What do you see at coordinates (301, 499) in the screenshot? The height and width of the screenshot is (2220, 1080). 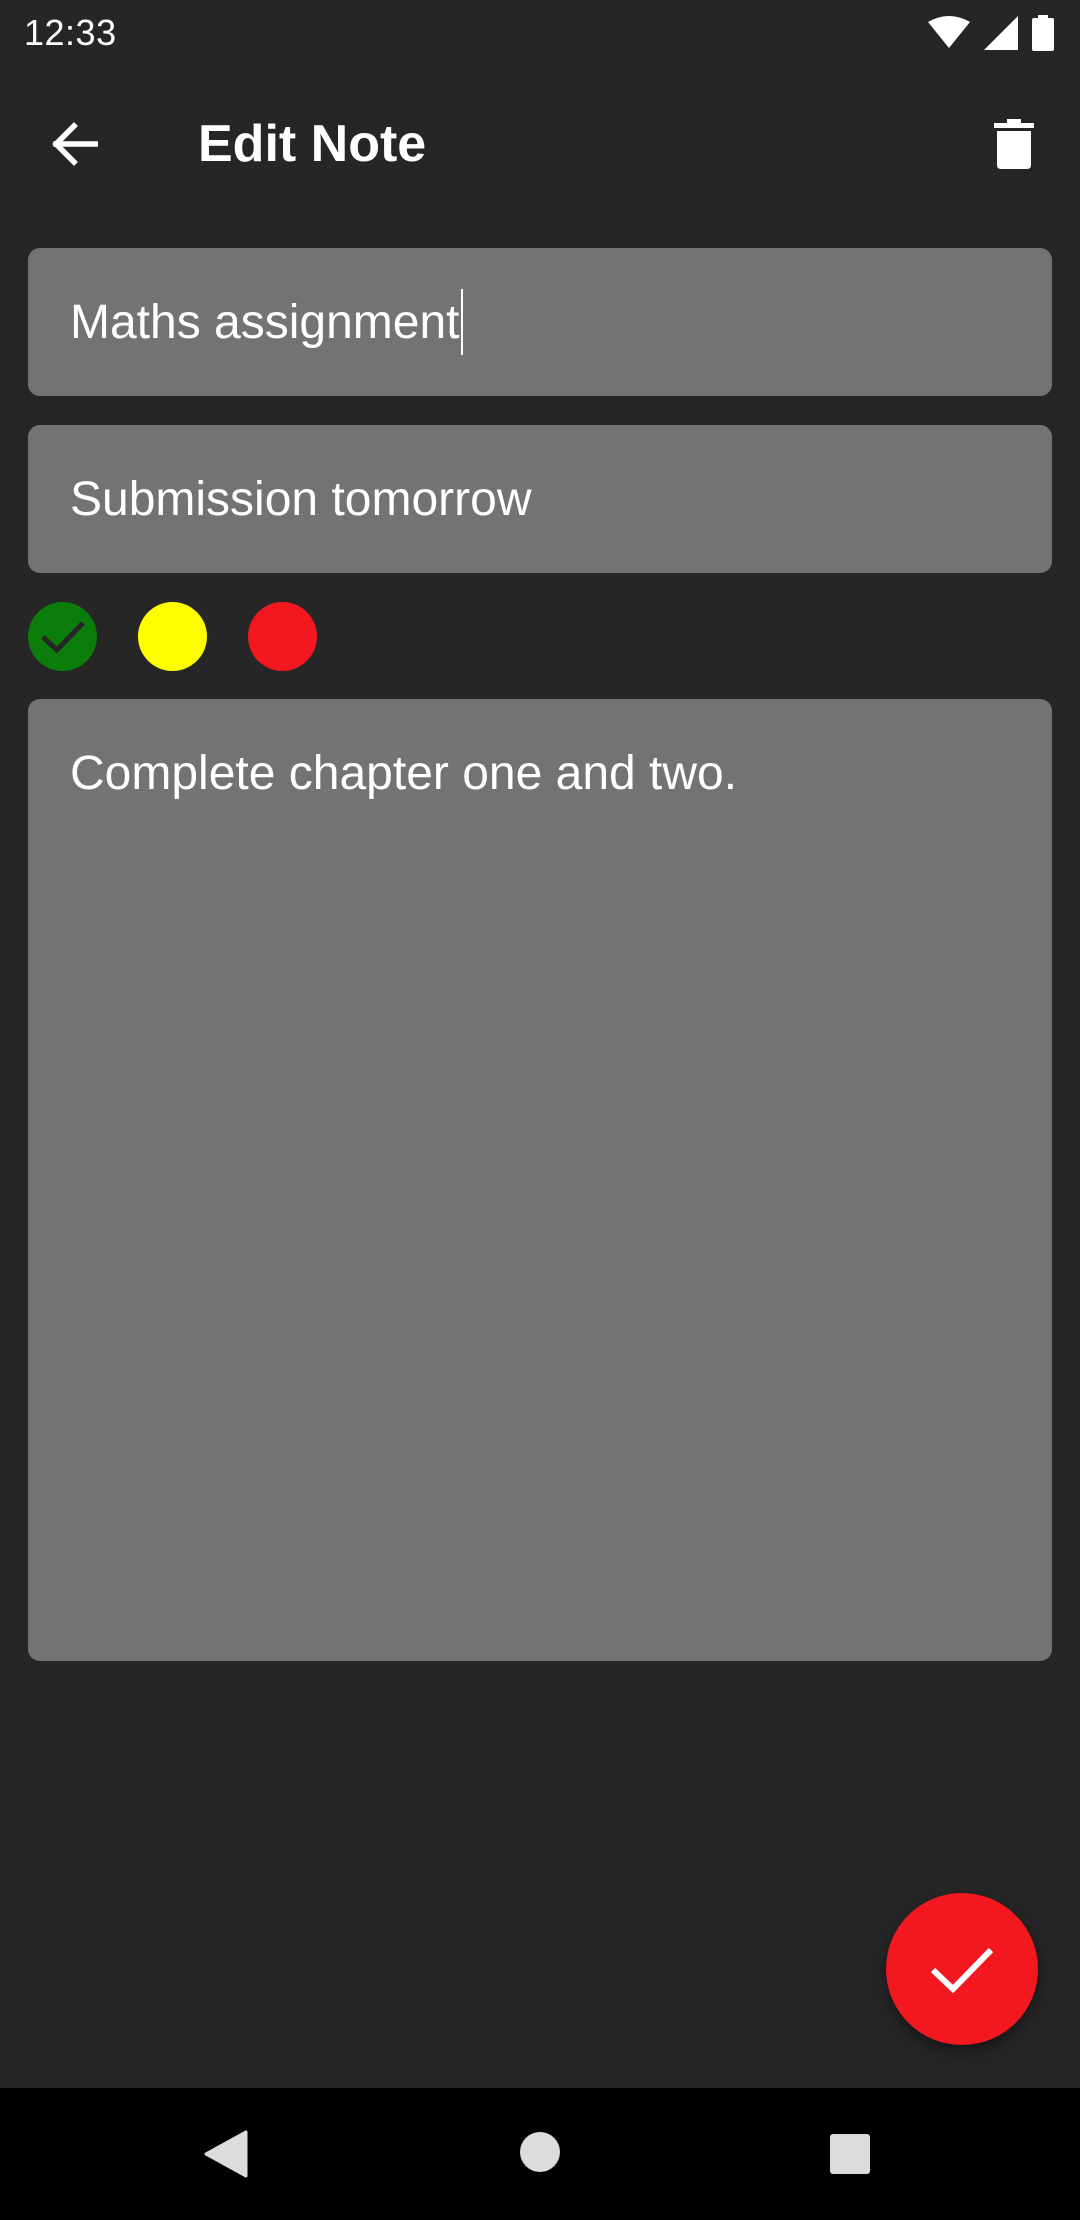 I see `note-subtitle-text: Submission tomorrow` at bounding box center [301, 499].